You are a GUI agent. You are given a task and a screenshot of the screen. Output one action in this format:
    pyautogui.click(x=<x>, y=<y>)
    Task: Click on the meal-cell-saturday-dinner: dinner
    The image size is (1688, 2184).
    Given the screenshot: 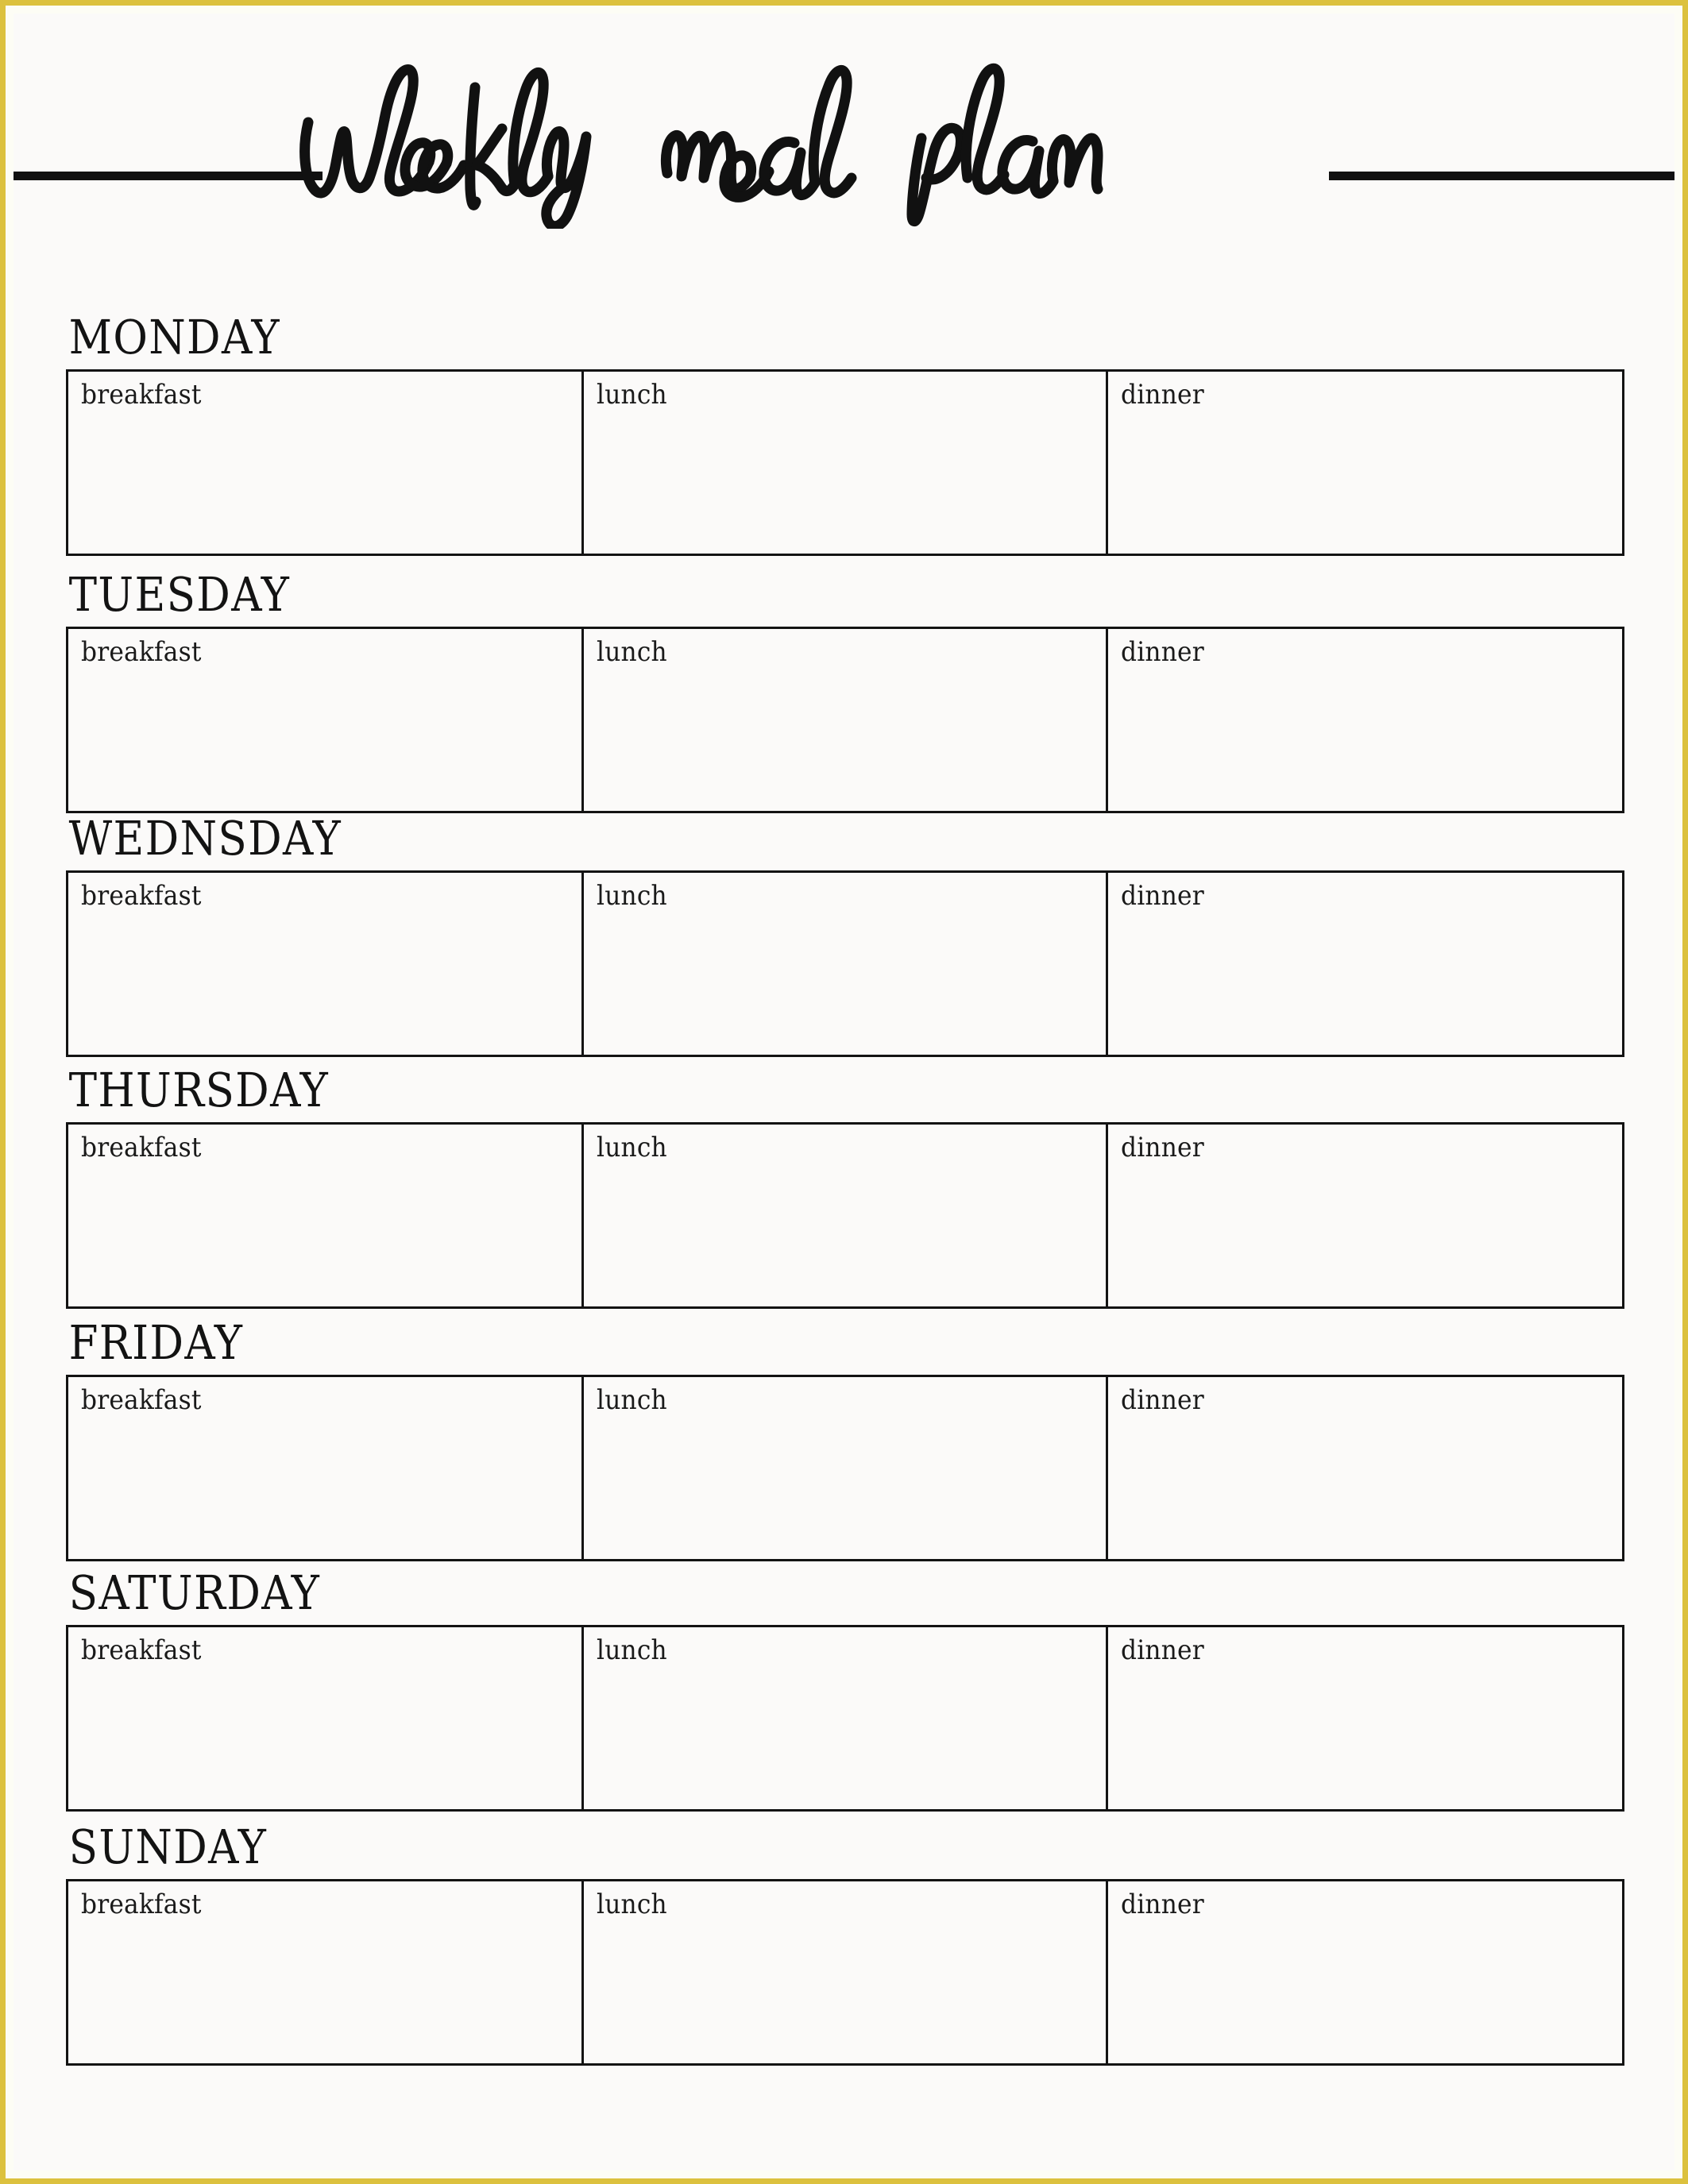 What is the action you would take?
    pyautogui.click(x=1365, y=1718)
    